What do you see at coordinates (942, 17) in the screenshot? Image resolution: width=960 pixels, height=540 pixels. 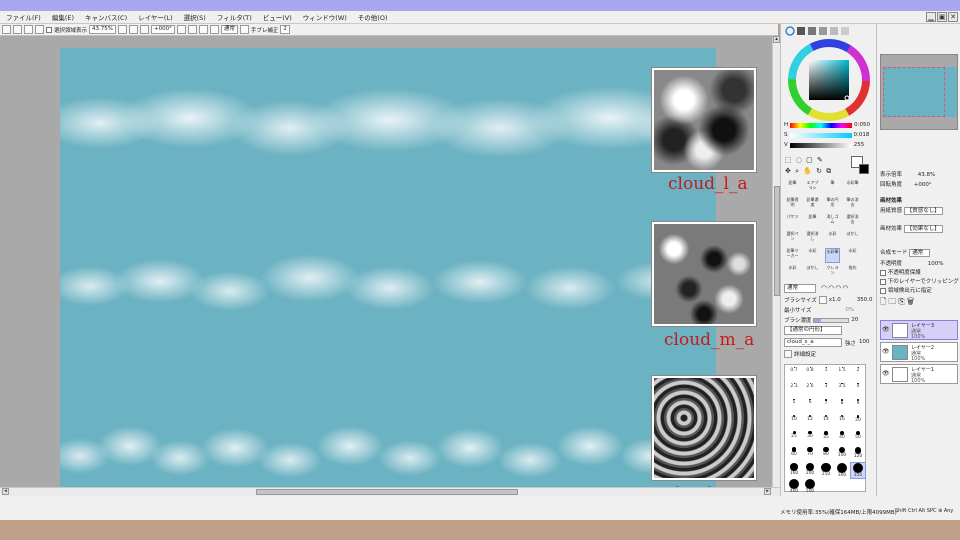 I see `restore-button: ▣` at bounding box center [942, 17].